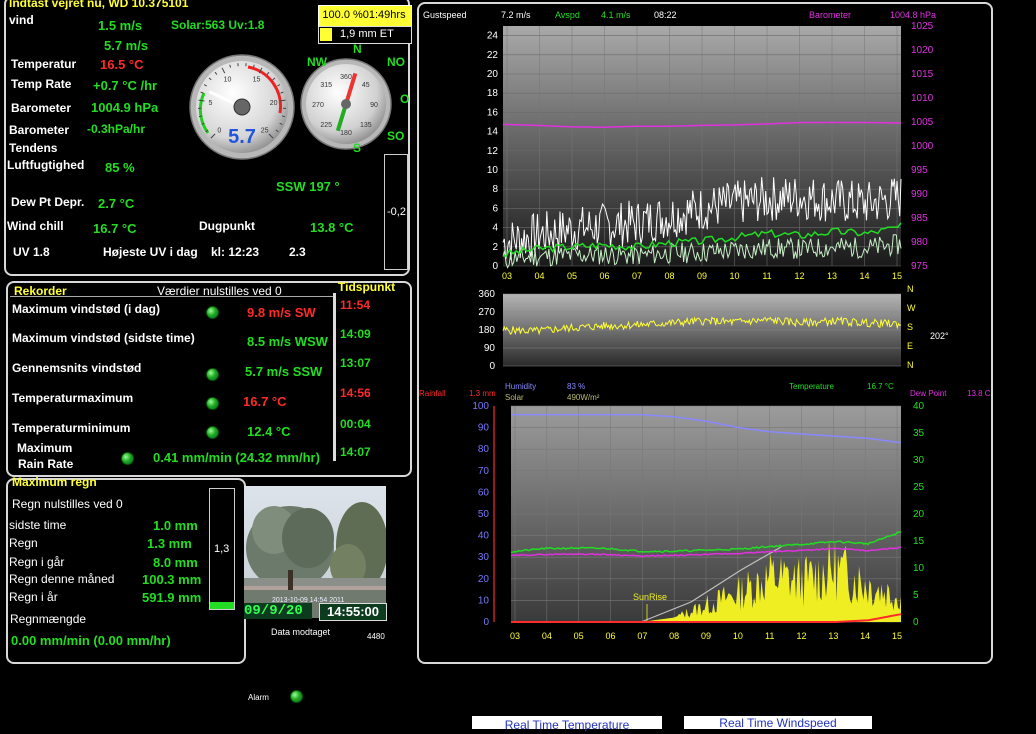 The height and width of the screenshot is (734, 1036). Describe the element at coordinates (572, 276) in the screenshot. I see `wind-chart-xtick: 05` at that location.